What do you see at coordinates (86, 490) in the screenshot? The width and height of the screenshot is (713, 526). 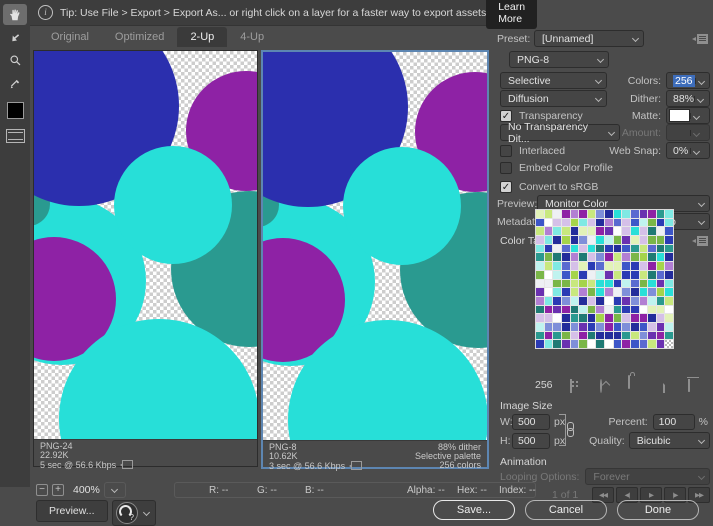 I see `zoom-level-value: 400%` at bounding box center [86, 490].